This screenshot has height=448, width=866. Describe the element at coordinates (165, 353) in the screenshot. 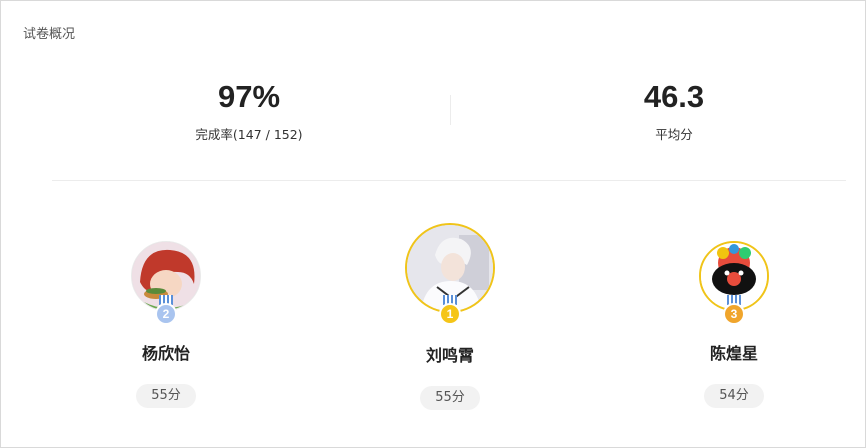

I see `student-name: 杨欣怡` at that location.